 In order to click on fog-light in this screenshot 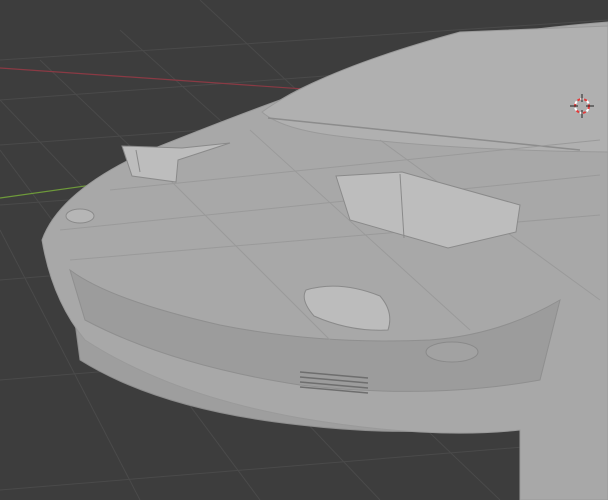, I will do `click(452, 352)`.